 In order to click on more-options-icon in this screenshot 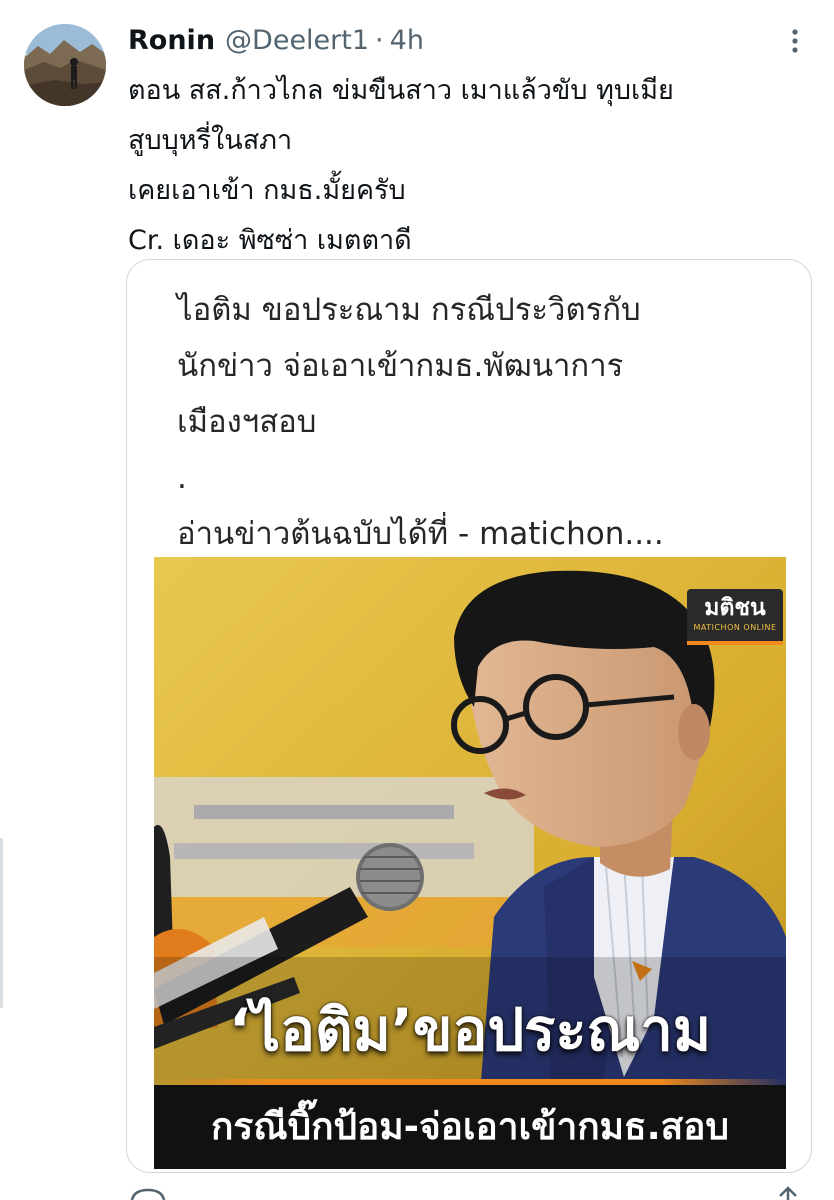, I will do `click(795, 41)`.